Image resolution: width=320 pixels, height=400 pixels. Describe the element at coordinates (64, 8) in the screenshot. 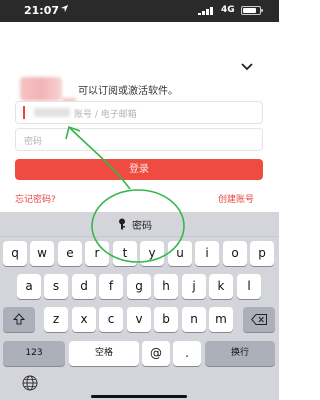

I see `location-arrow-icon` at that location.